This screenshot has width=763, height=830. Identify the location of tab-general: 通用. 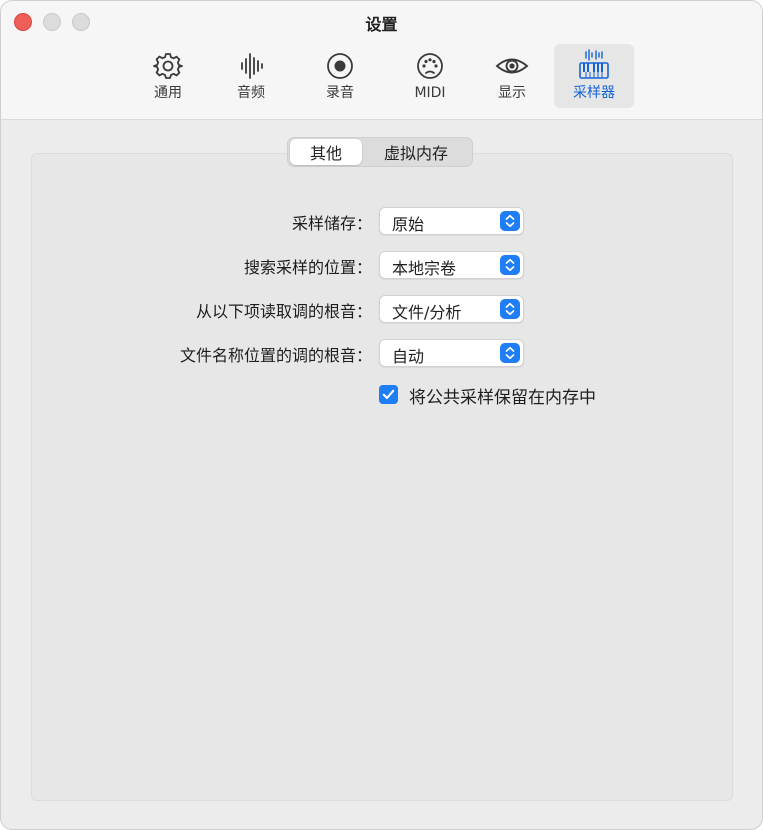
(168, 76).